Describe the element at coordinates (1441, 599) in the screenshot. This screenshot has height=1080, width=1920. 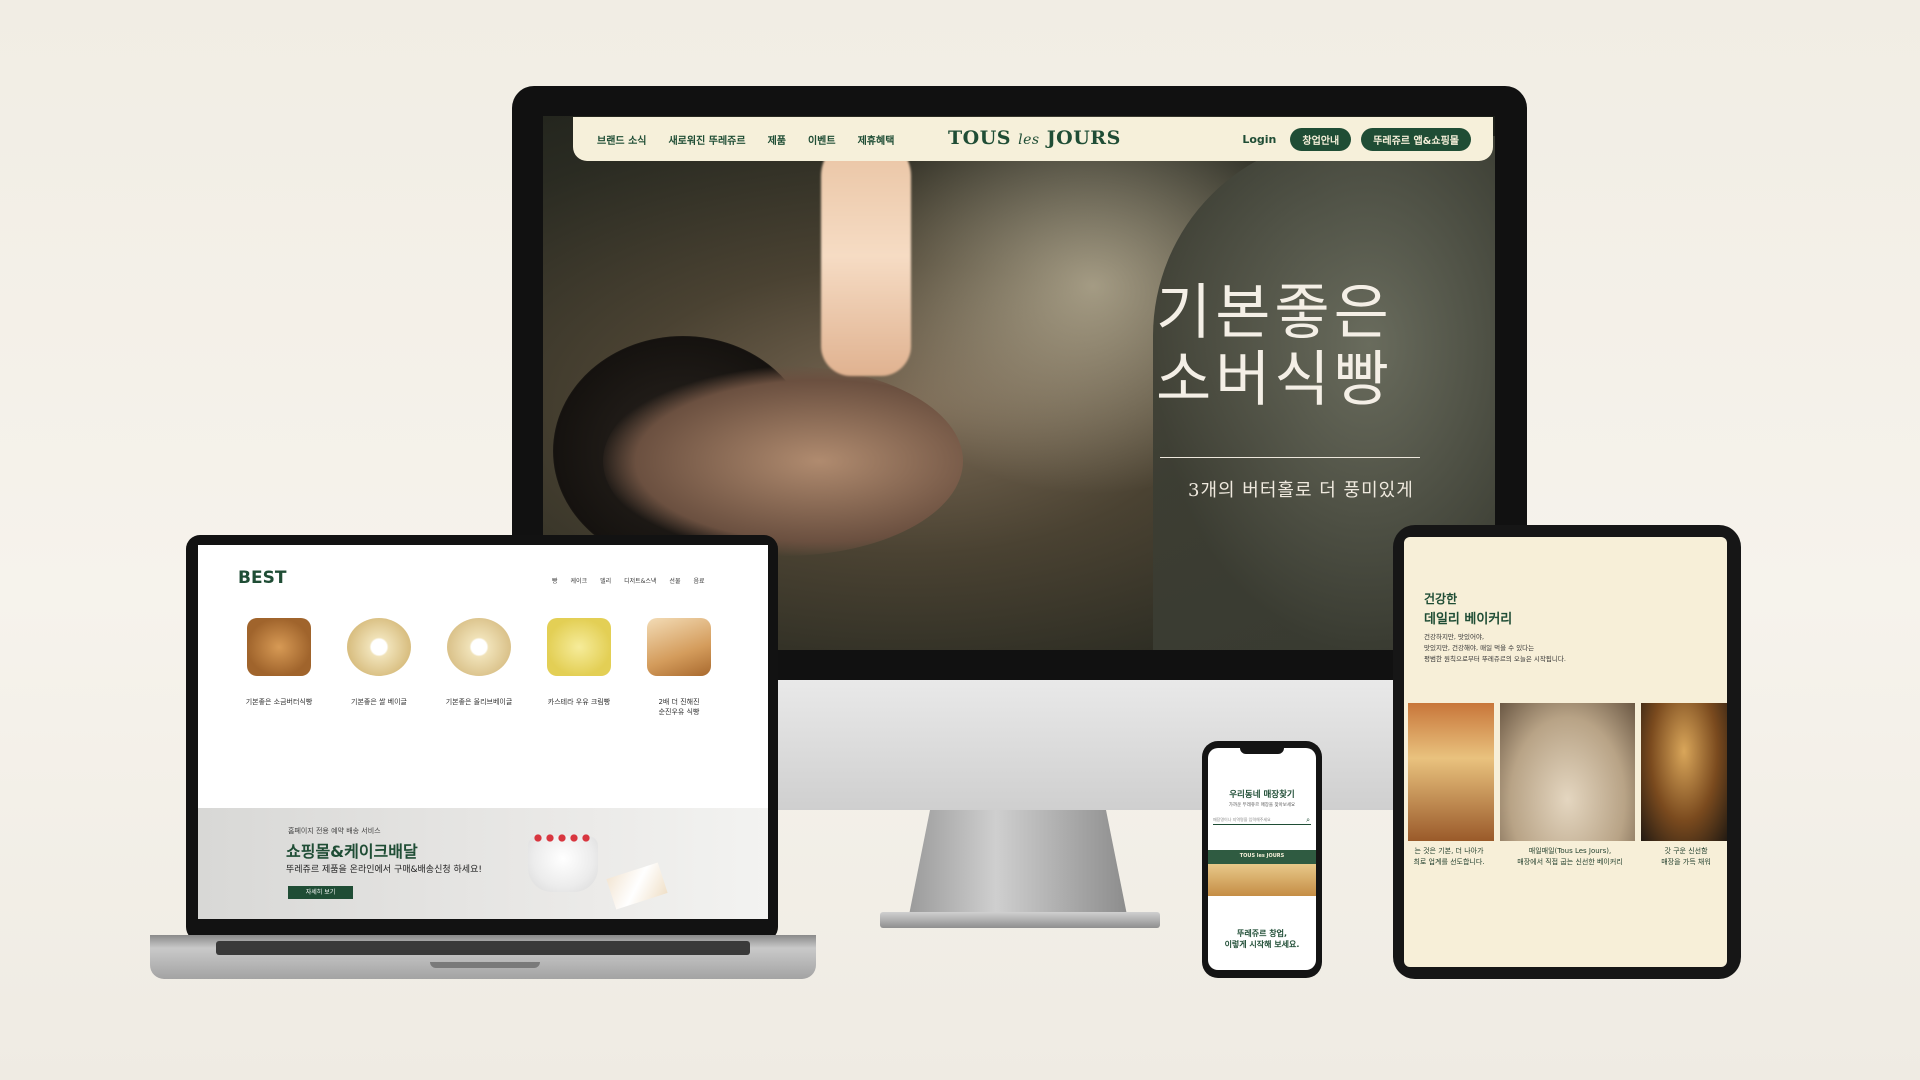
I see `tablet-title-line1: 건강한` at that location.